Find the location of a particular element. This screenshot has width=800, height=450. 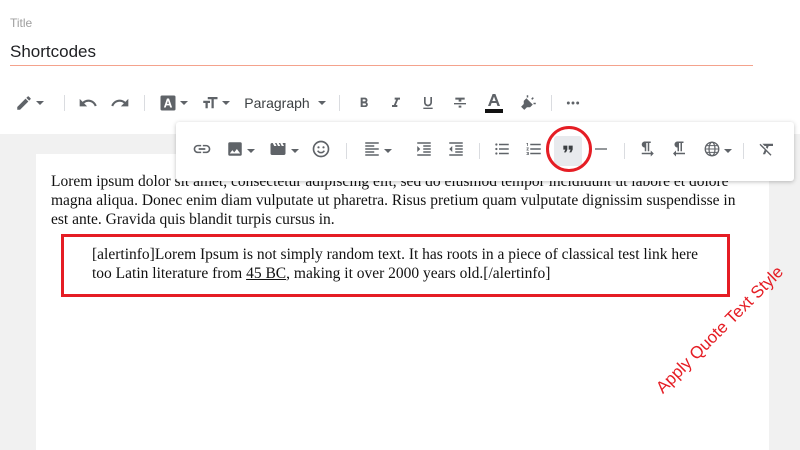

language-icon is located at coordinates (712, 151).